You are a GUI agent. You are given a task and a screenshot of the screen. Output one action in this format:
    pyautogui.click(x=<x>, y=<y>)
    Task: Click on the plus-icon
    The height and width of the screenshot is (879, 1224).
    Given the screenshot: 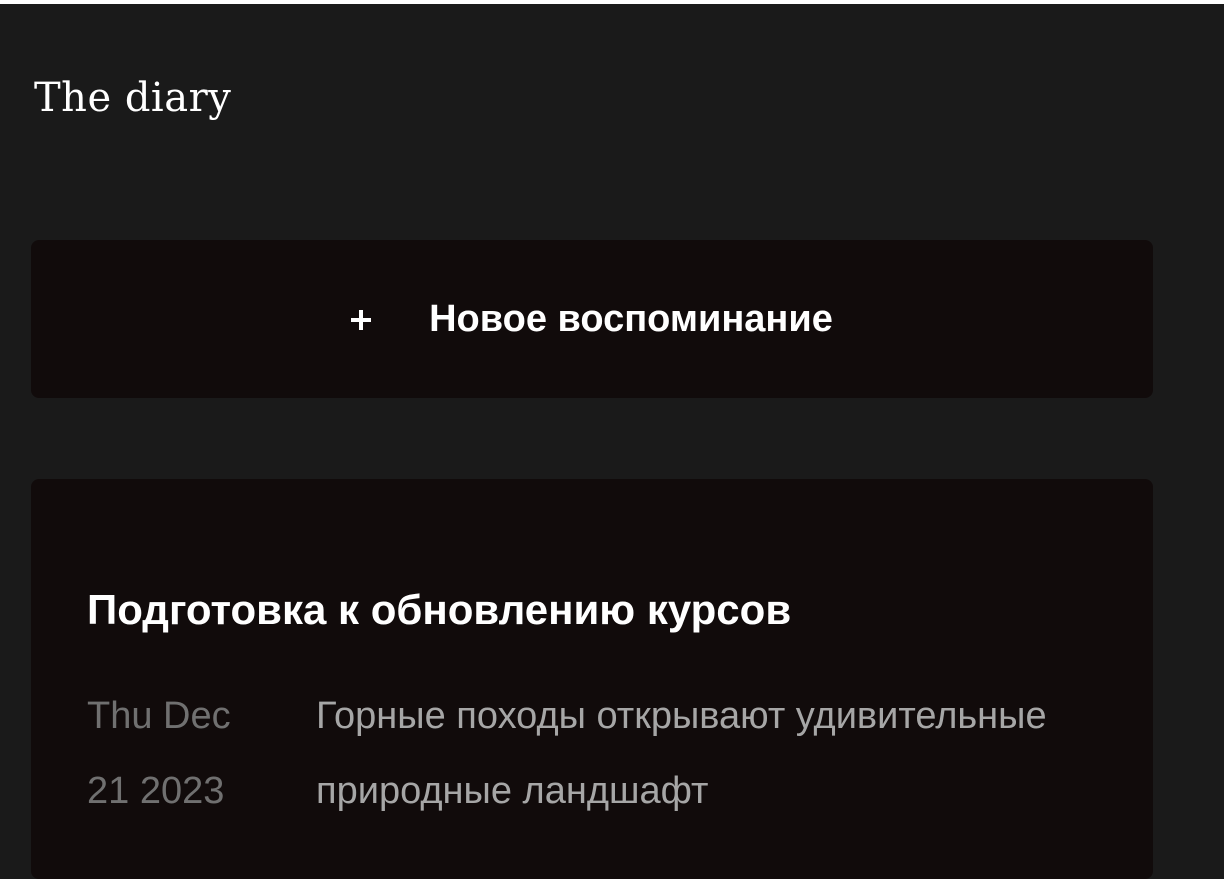 What is the action you would take?
    pyautogui.click(x=361, y=320)
    